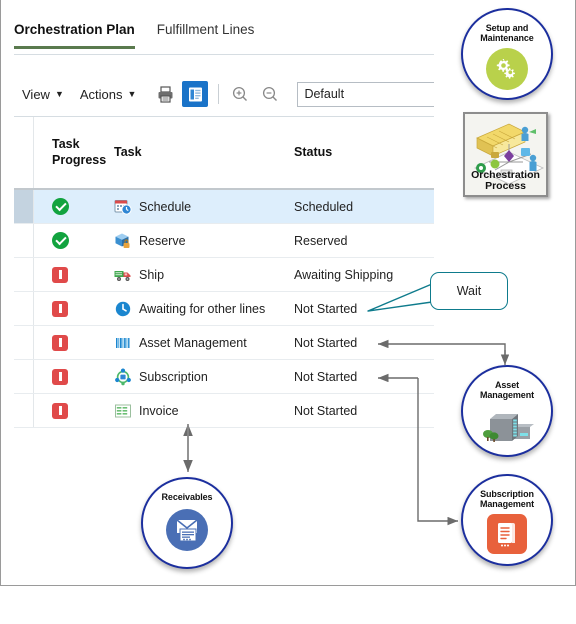 The image size is (576, 624). I want to click on table-row: Invoice Not Started, so click(224, 411).